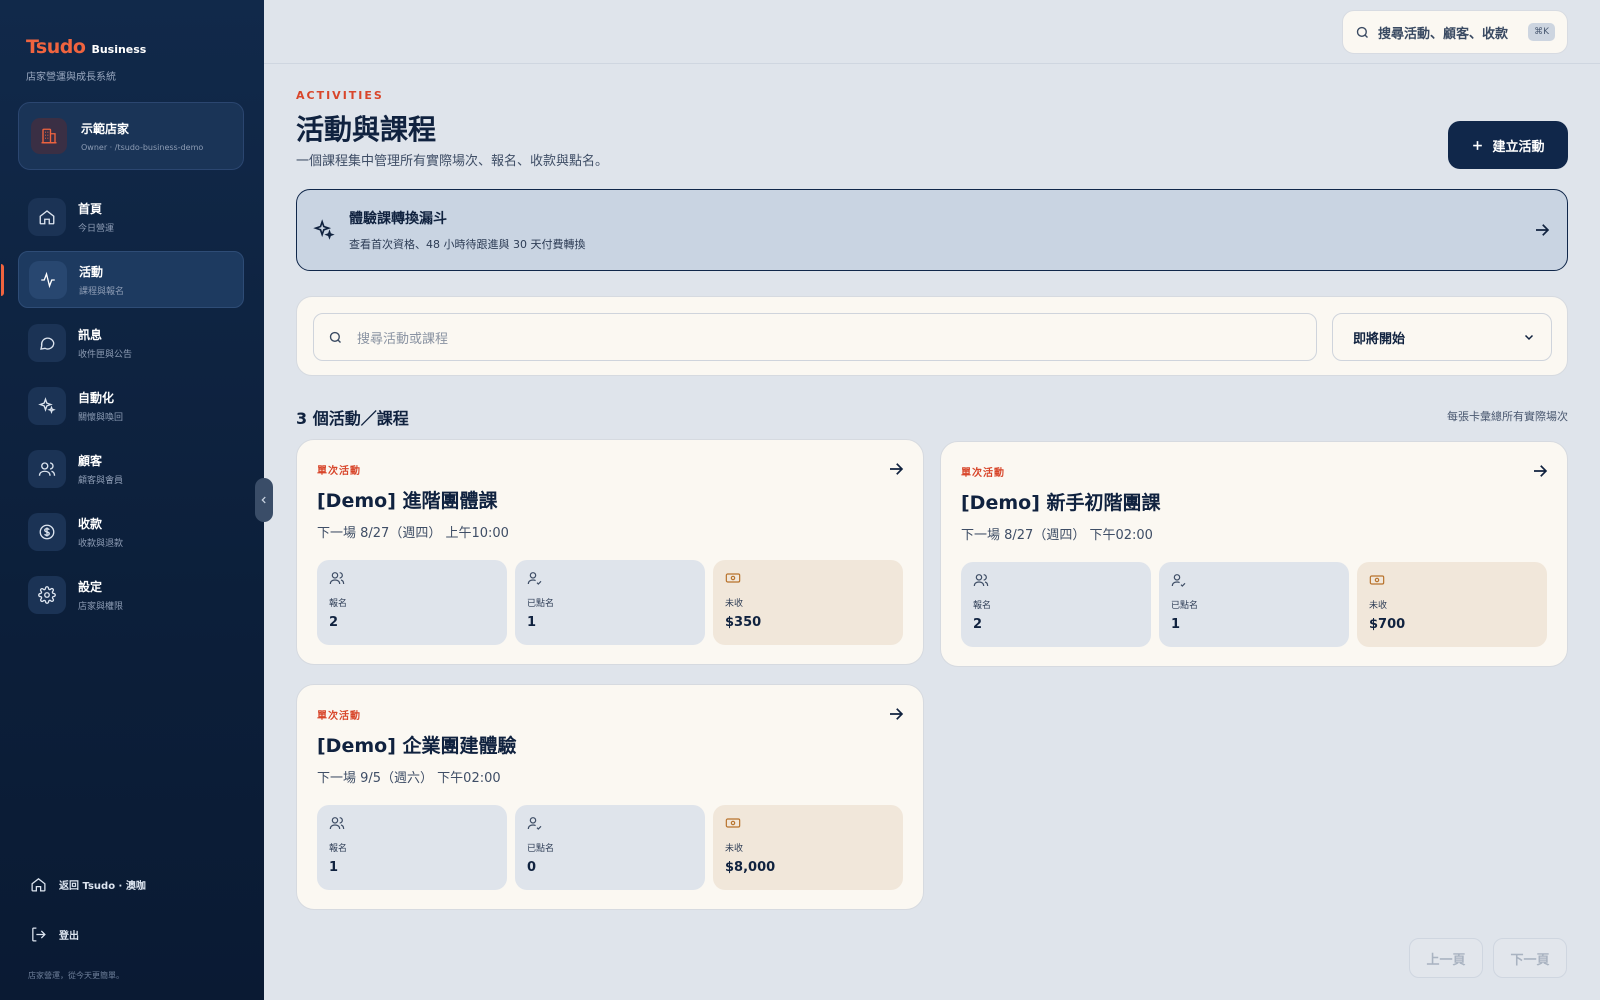 Image resolution: width=1600 pixels, height=1000 pixels. Describe the element at coordinates (122, 279) in the screenshot. I see `sidebar-item-activities: 活動 課程與報名` at that location.